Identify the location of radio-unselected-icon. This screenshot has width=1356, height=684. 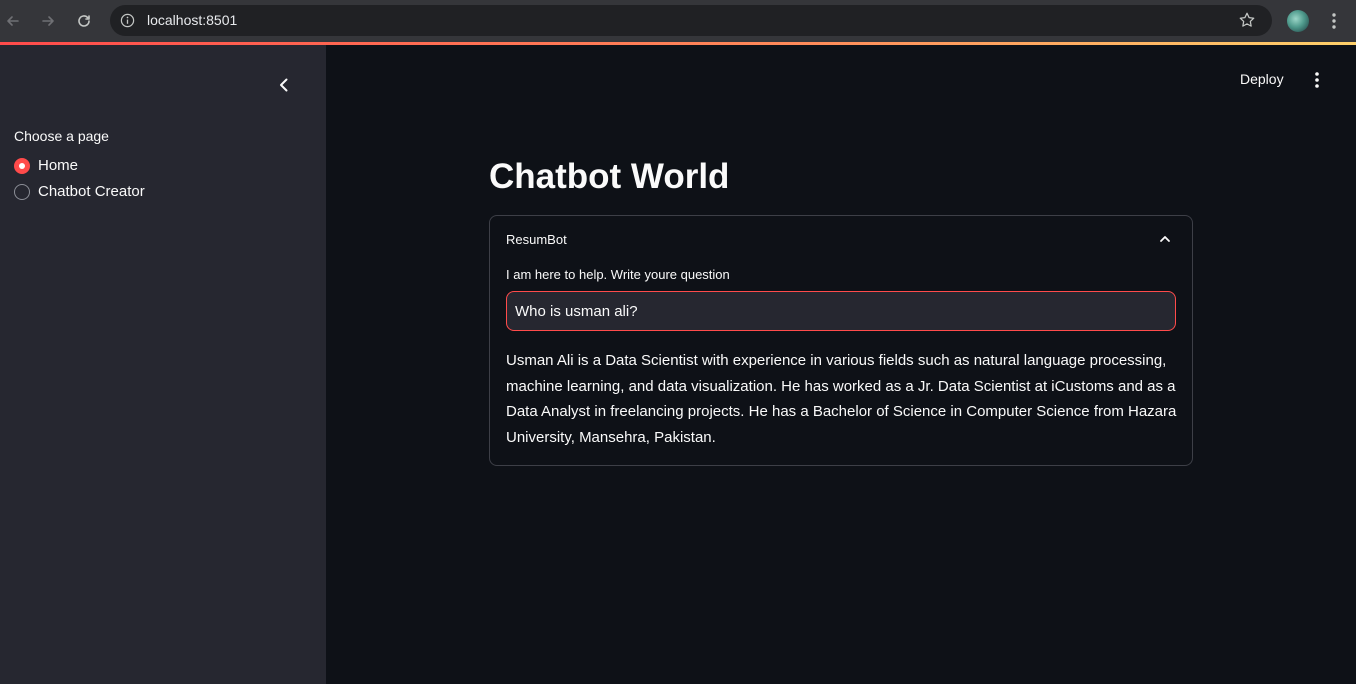
(22, 191).